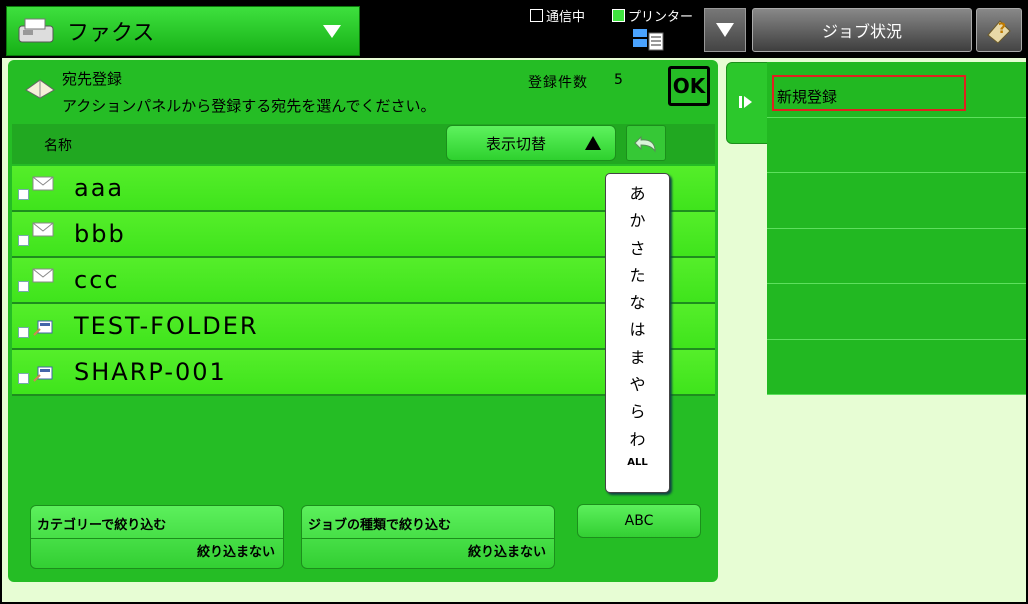 The width and height of the screenshot is (1028, 604). What do you see at coordinates (637, 384) in the screenshot?
I see `index-ya: や` at bounding box center [637, 384].